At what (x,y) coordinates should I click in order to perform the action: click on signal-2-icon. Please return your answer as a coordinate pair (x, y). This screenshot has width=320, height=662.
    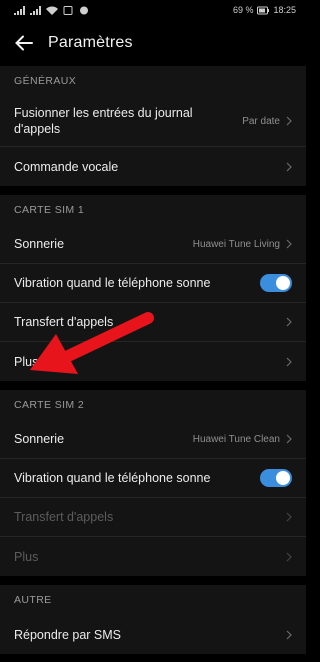
    Looking at the image, I should click on (35, 10).